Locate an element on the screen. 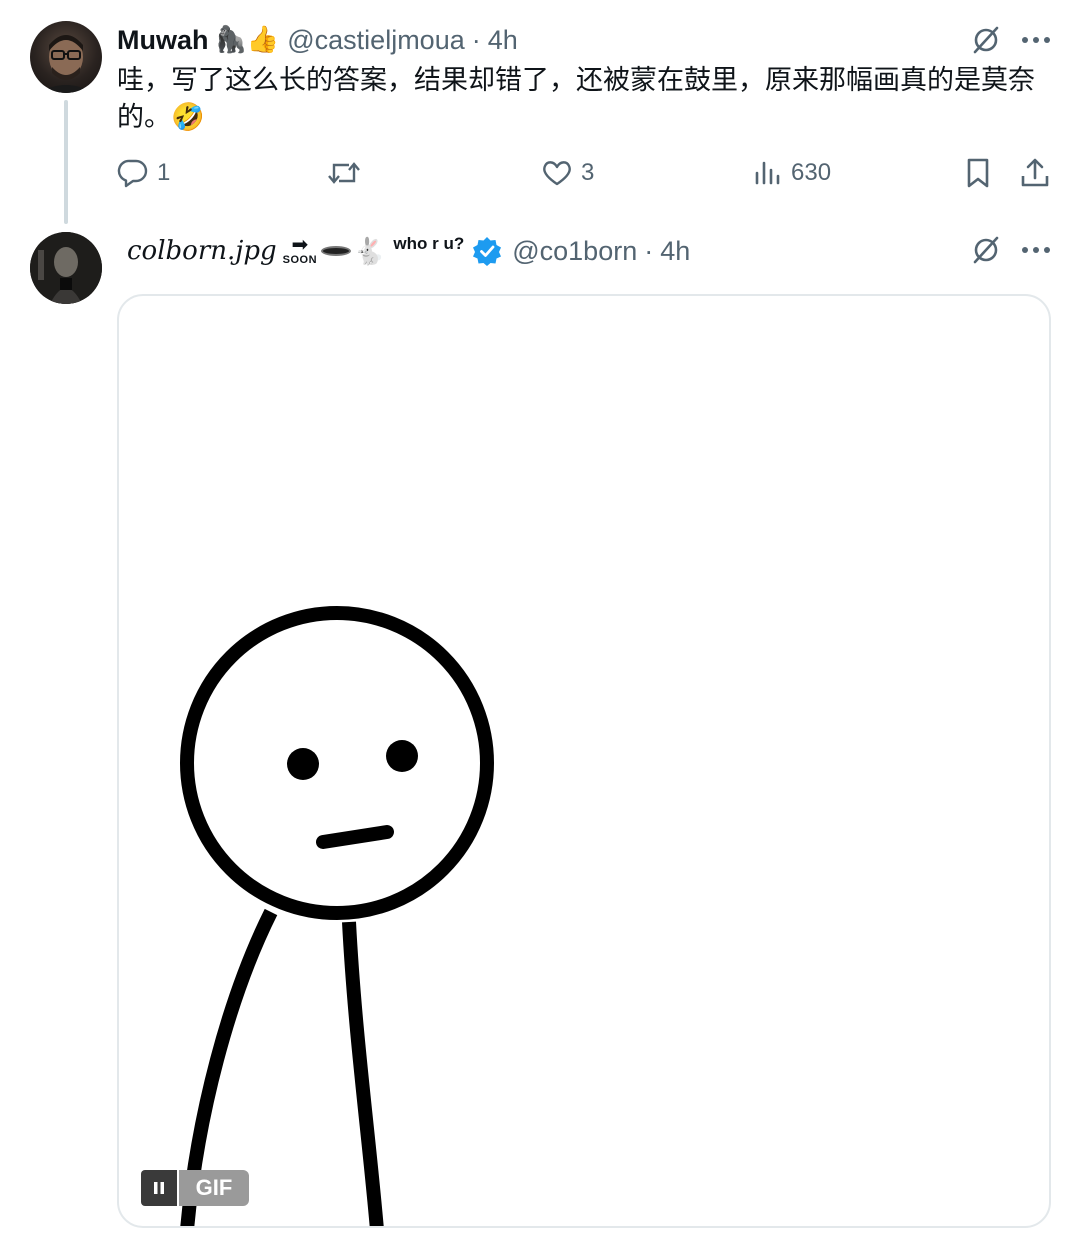 This screenshot has height=1246, width=1080. avatar-colborn is located at coordinates (66, 268).